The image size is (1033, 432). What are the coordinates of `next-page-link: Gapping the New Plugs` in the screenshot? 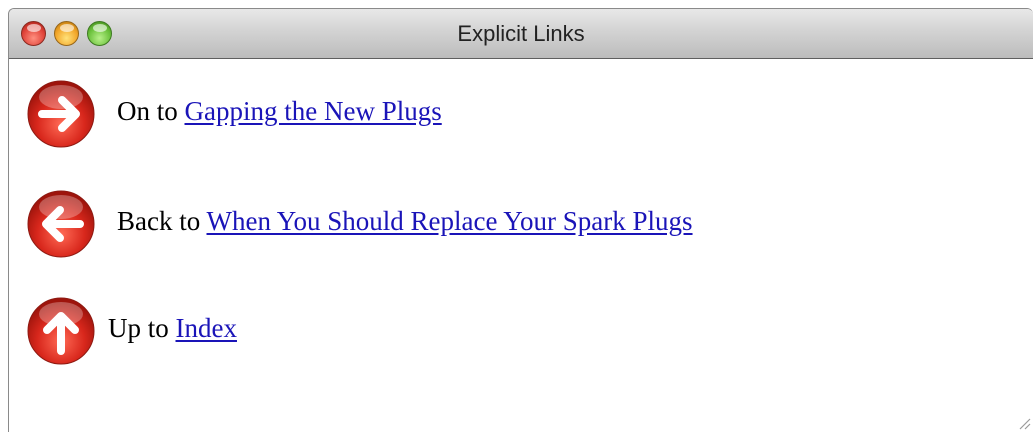 It's located at (313, 111).